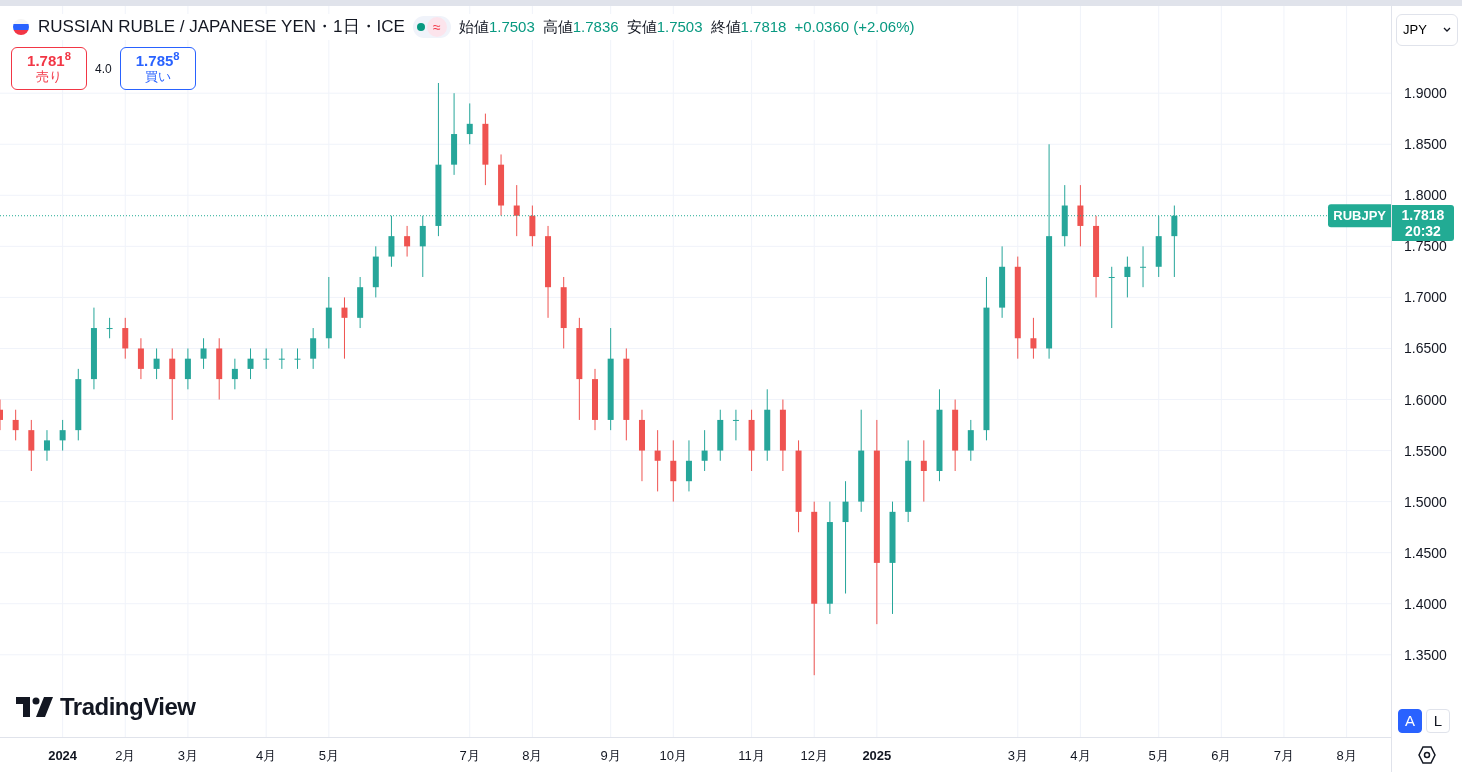 The height and width of the screenshot is (780, 1462). What do you see at coordinates (595, 26) in the screenshot?
I see `ohlc-value: 1.7836` at bounding box center [595, 26].